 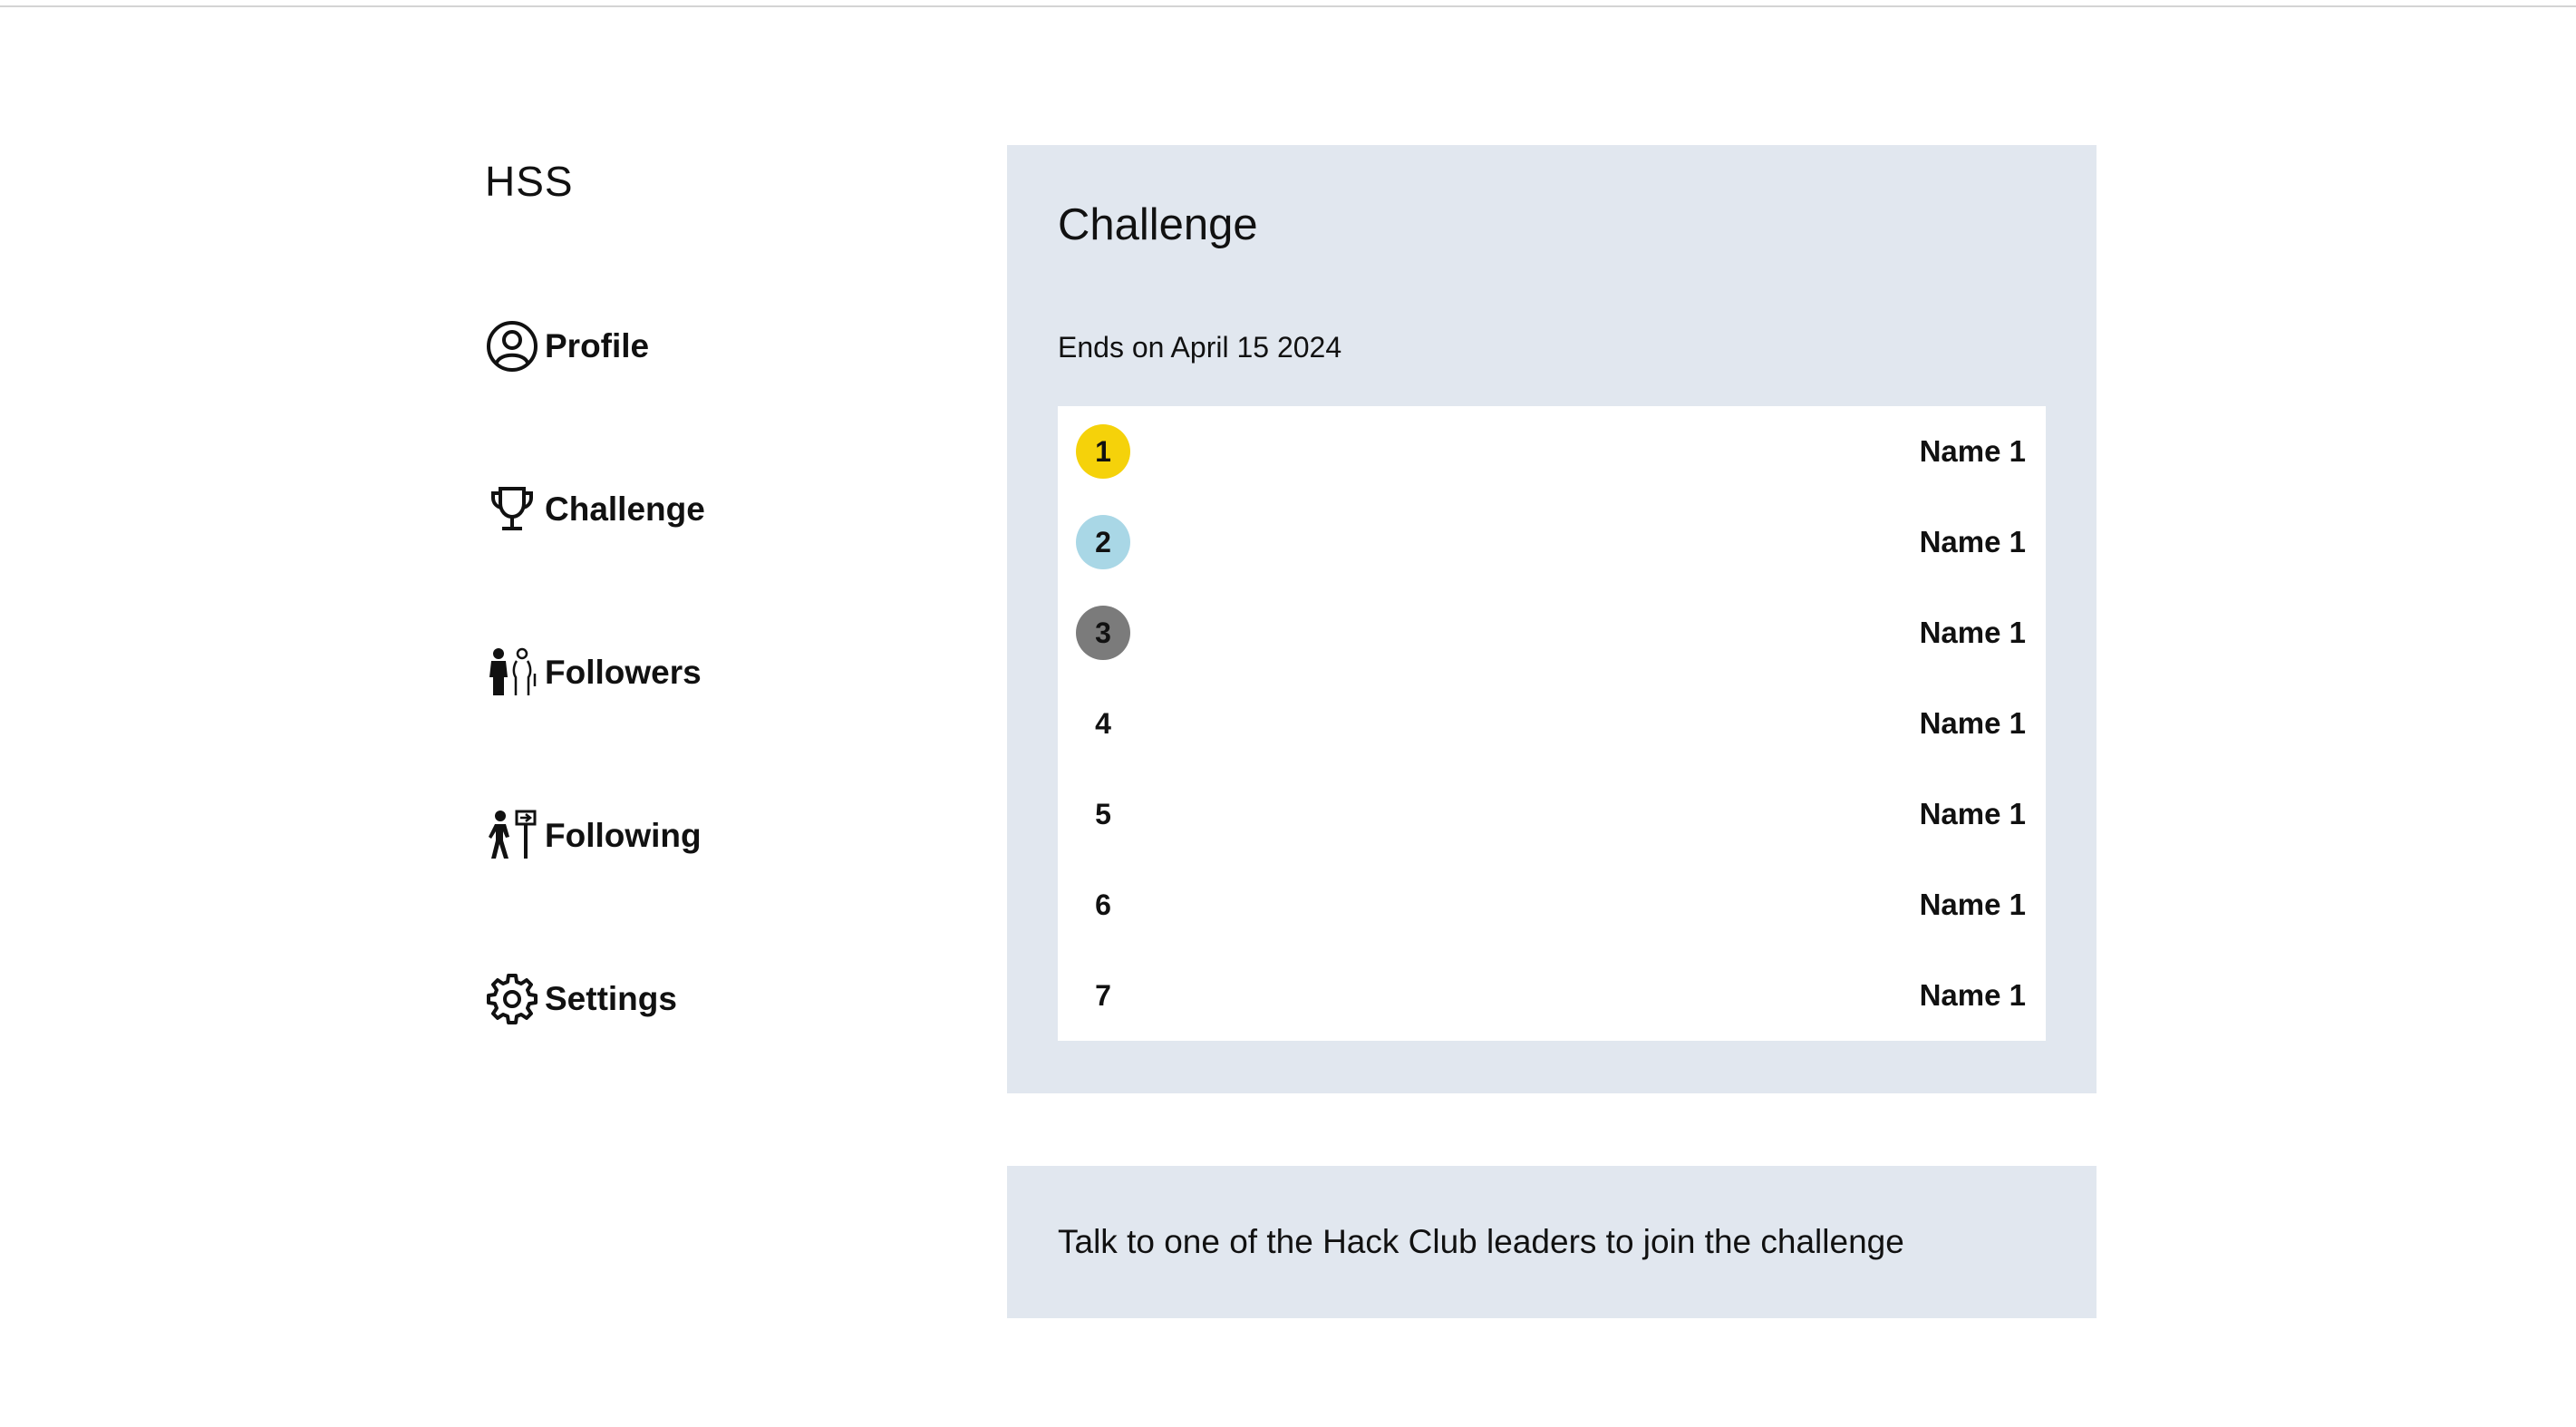 What do you see at coordinates (711, 182) in the screenshot?
I see `brand-title: HSS` at bounding box center [711, 182].